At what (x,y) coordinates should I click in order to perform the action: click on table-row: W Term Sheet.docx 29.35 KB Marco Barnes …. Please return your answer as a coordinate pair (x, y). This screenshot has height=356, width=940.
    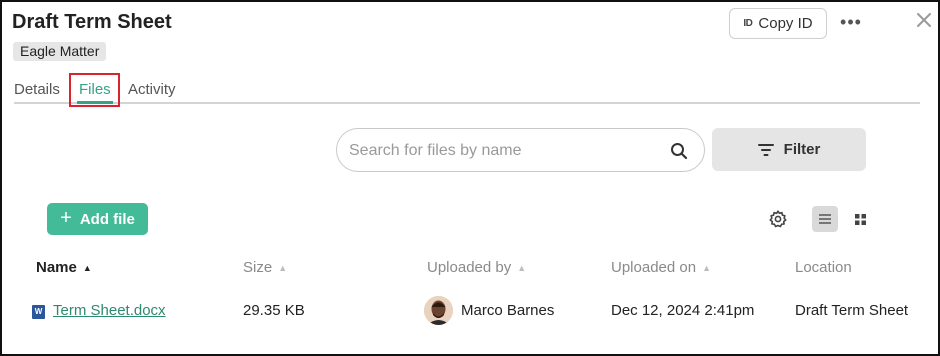
    Looking at the image, I should click on (470, 312).